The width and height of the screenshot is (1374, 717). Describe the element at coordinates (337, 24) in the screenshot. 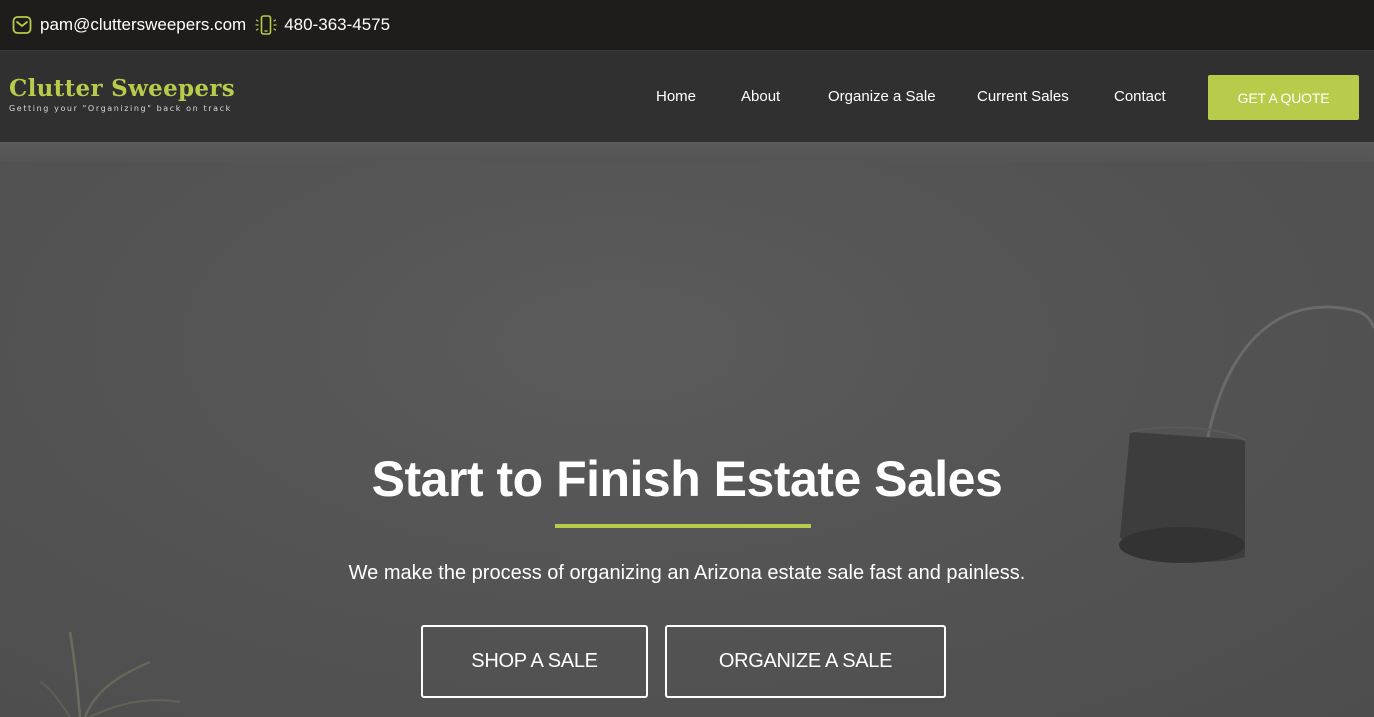

I see `phone-text: 480-363-4575` at that location.